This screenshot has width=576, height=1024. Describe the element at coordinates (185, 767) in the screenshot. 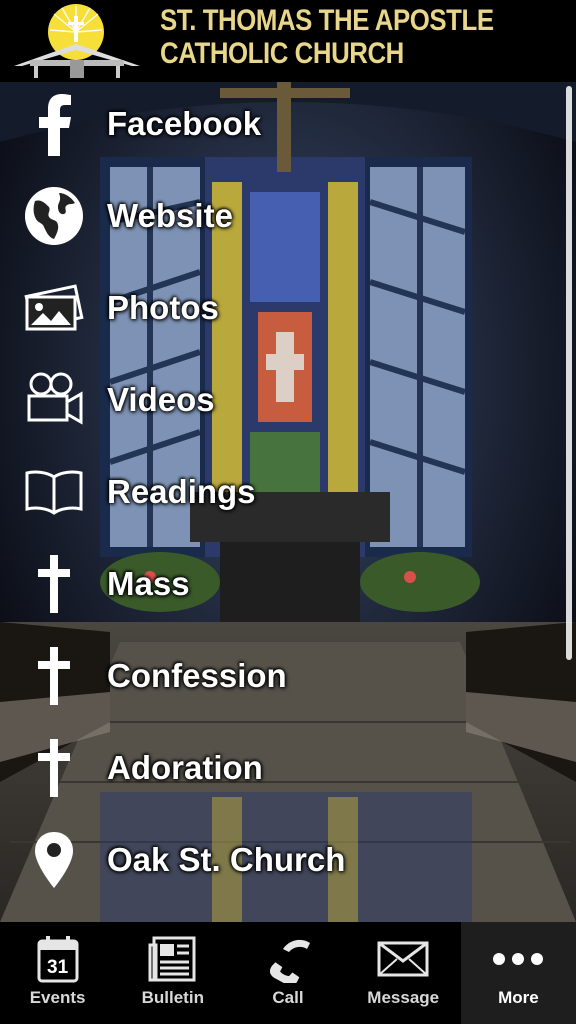

I see `menu-item-label: Adoration` at that location.